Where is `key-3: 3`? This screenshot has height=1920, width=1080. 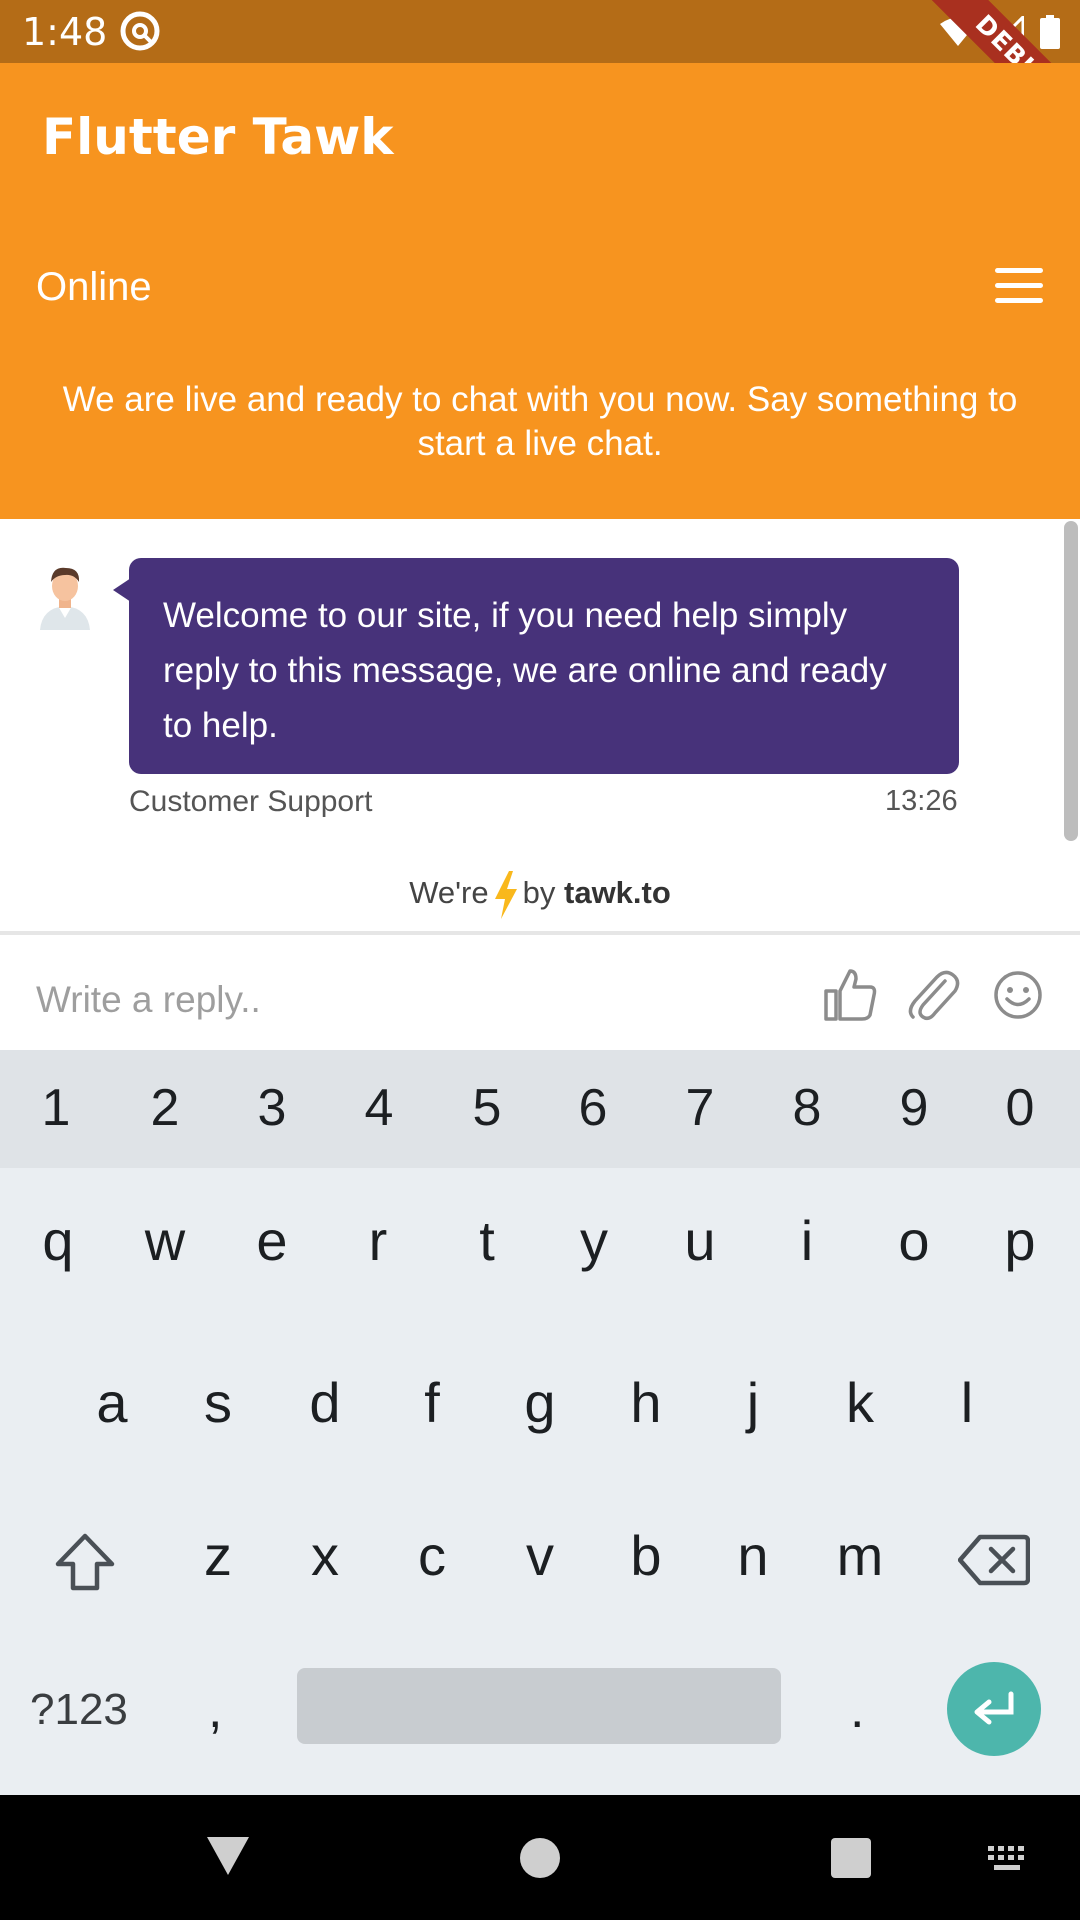 key-3: 3 is located at coordinates (272, 1108).